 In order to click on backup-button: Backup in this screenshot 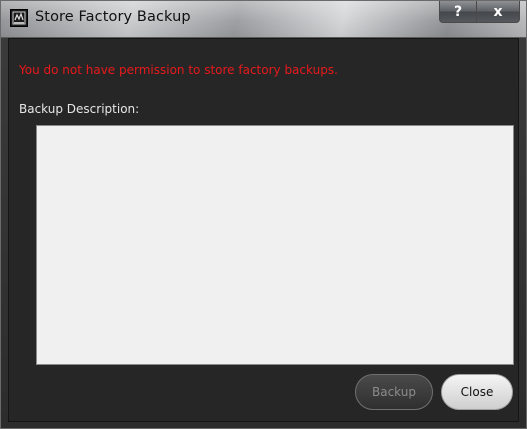, I will do `click(394, 392)`.